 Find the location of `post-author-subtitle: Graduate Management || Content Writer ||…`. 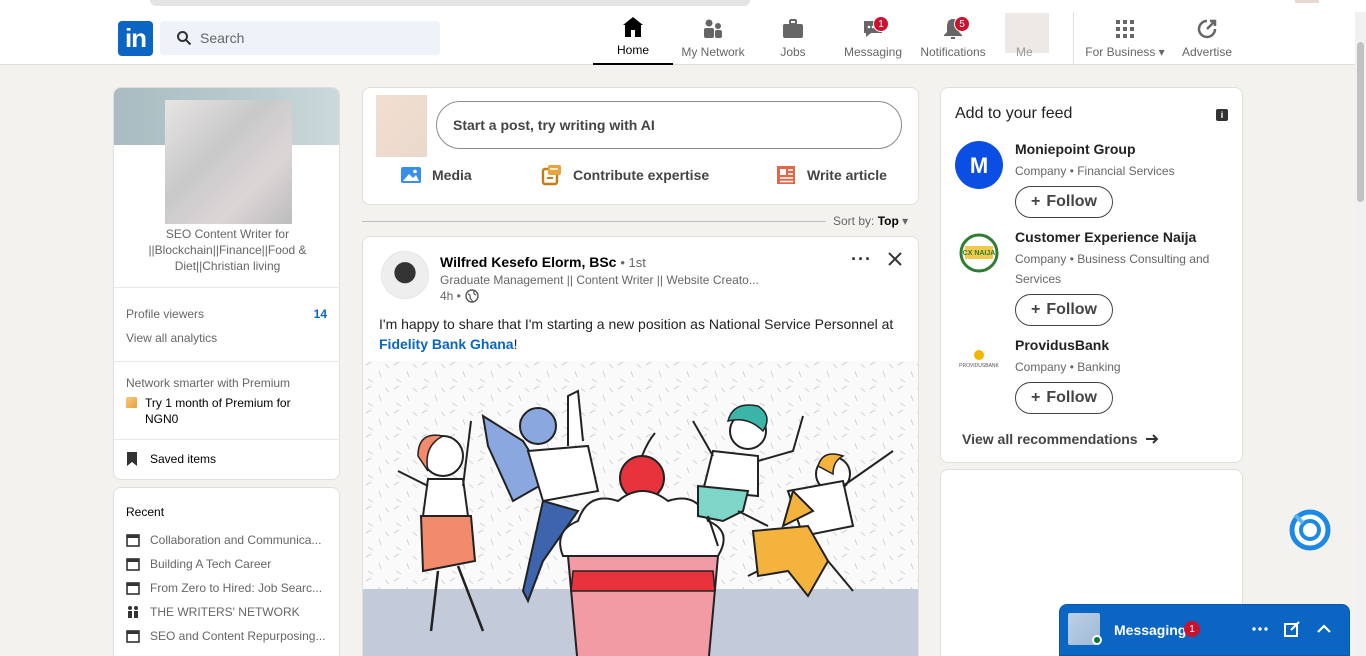

post-author-subtitle: Graduate Management || Content Writer ||… is located at coordinates (599, 280).